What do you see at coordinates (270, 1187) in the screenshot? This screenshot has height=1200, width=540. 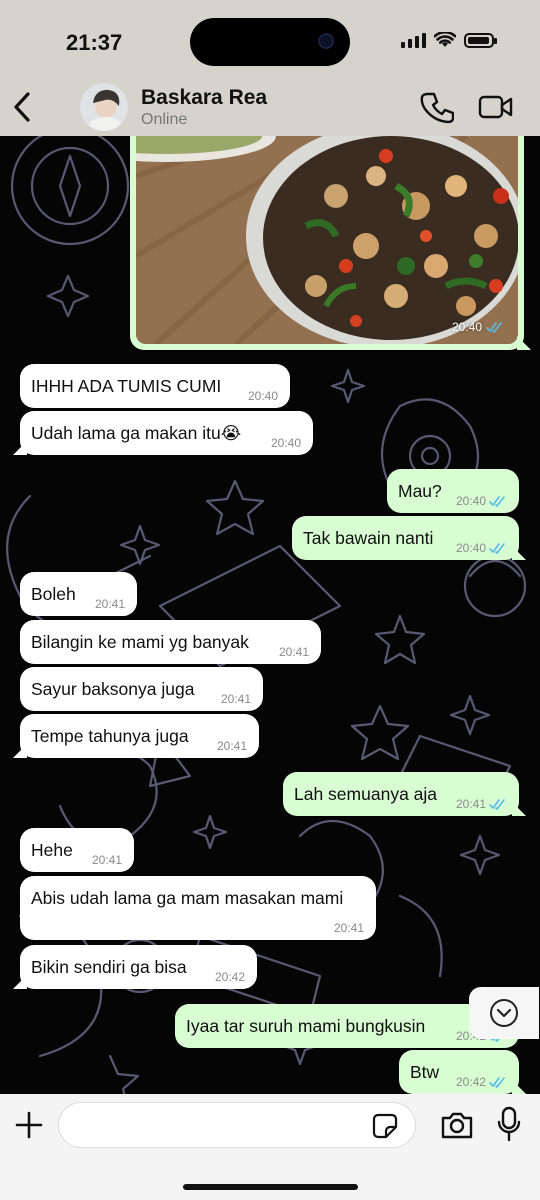 I see `home-indicator` at bounding box center [270, 1187].